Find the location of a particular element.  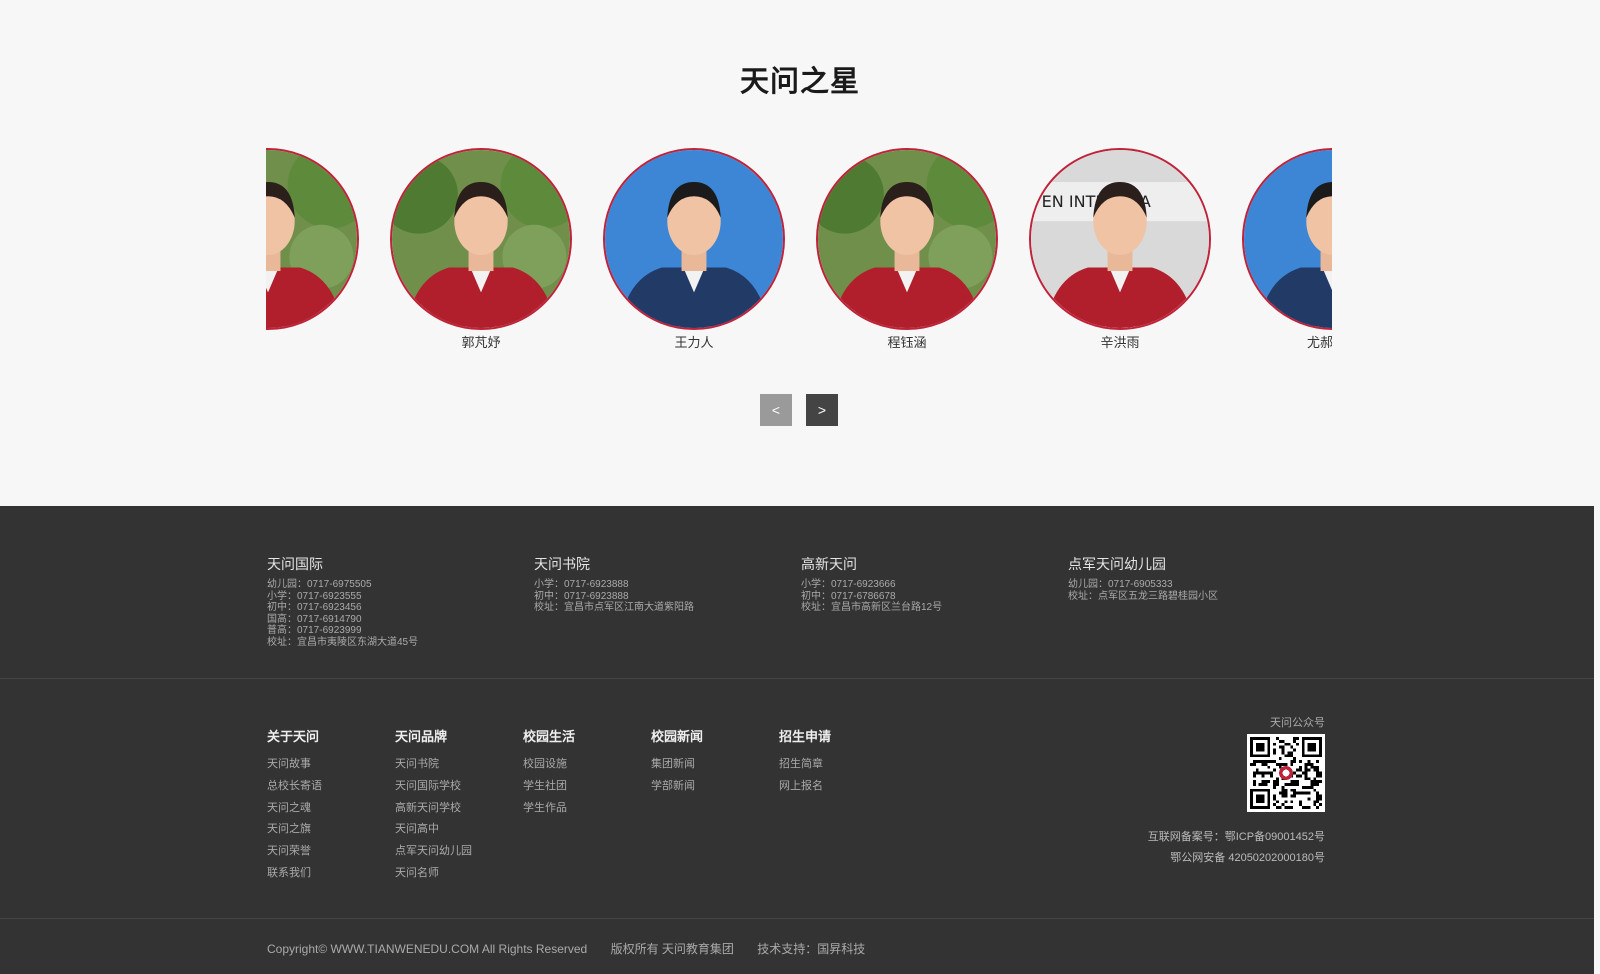

nav-link: 天问高中 is located at coordinates (455, 830).